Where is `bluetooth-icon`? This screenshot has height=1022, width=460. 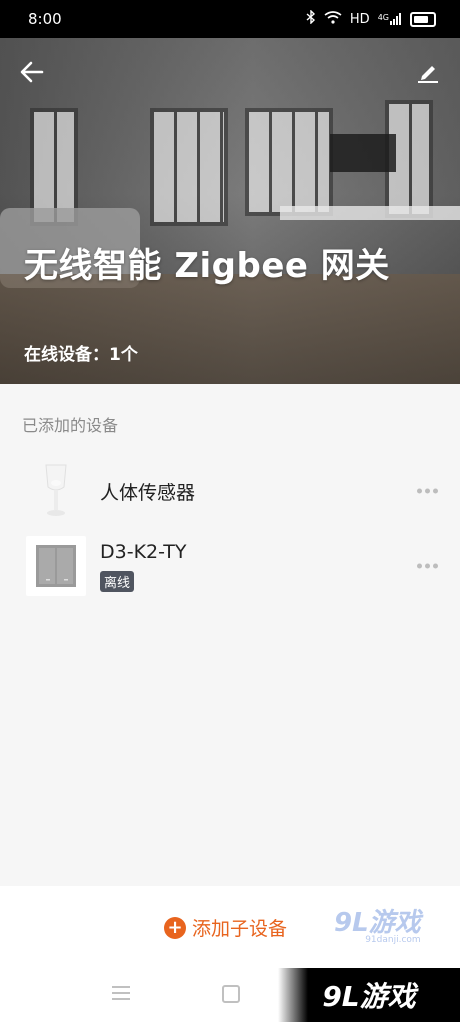 bluetooth-icon is located at coordinates (311, 18).